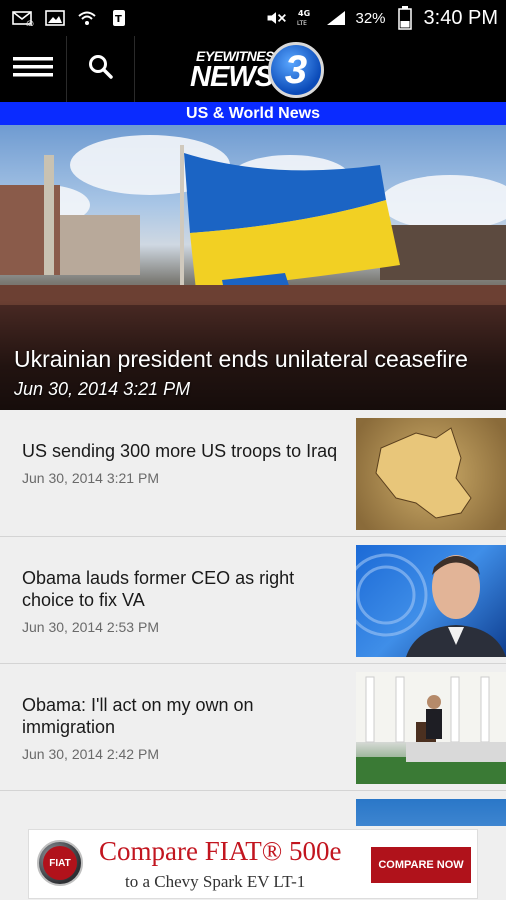 This screenshot has height=900, width=506. Describe the element at coordinates (431, 605) in the screenshot. I see `portrait-image` at that location.